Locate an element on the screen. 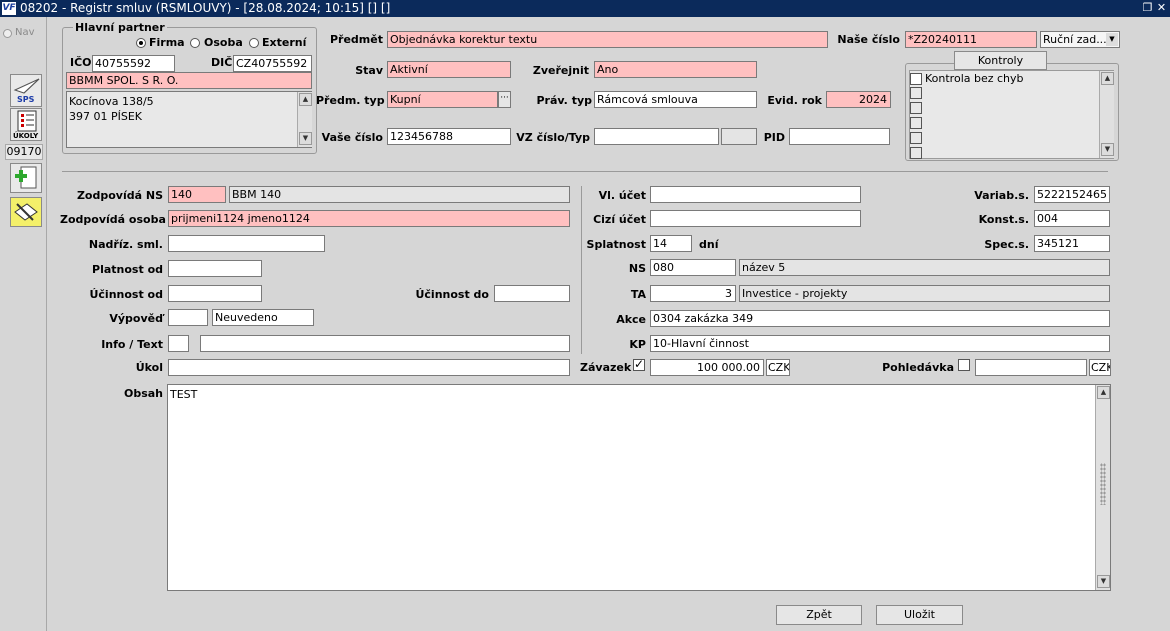  address-scrollbar: ▲ ▼ is located at coordinates (304, 119).